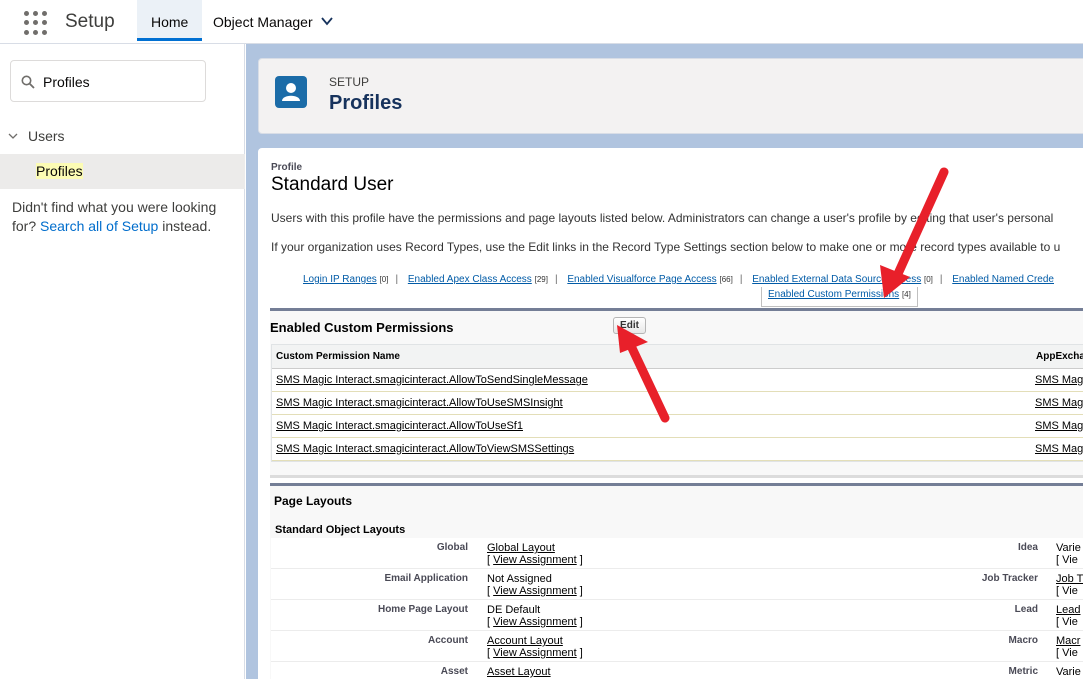 This screenshot has width=1083, height=679. What do you see at coordinates (670, 96) in the screenshot?
I see `page-header: SETUP Profiles` at bounding box center [670, 96].